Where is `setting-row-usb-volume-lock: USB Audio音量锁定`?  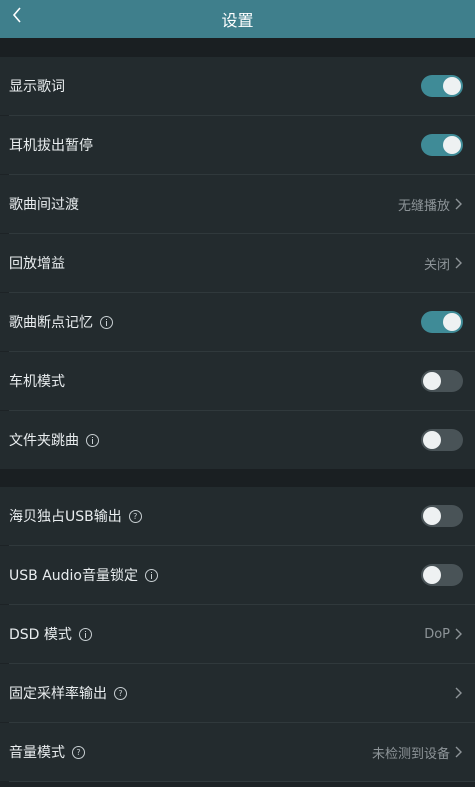
setting-row-usb-volume-lock: USB Audio音量锁定 is located at coordinates (237, 575).